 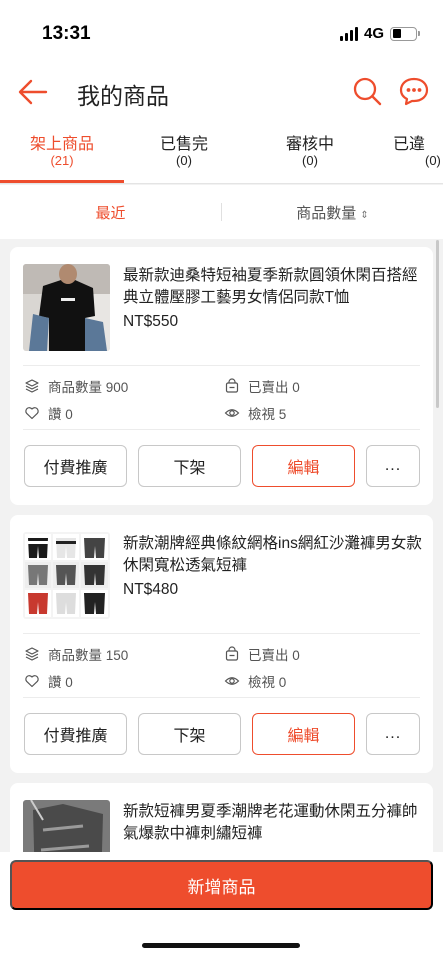 What do you see at coordinates (221, 31) in the screenshot?
I see `status-bar: 13:31 4G` at bounding box center [221, 31].